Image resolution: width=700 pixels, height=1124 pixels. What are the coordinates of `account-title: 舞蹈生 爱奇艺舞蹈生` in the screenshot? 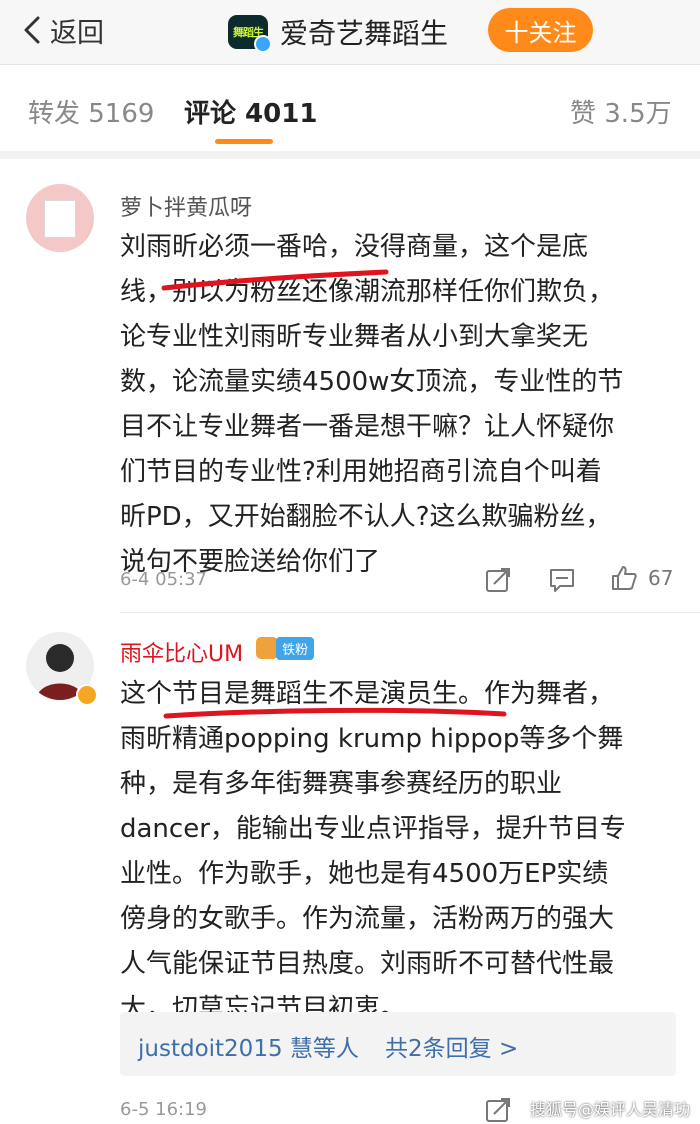 It's located at (338, 32).